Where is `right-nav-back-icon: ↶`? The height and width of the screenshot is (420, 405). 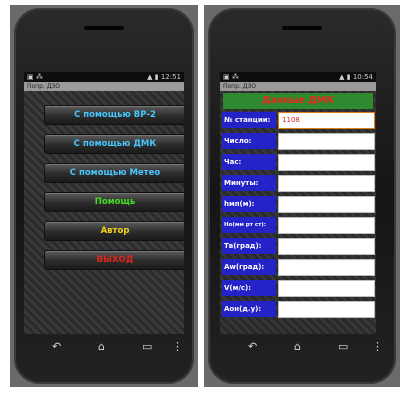 right-nav-back-icon: ↶ is located at coordinates (252, 346).